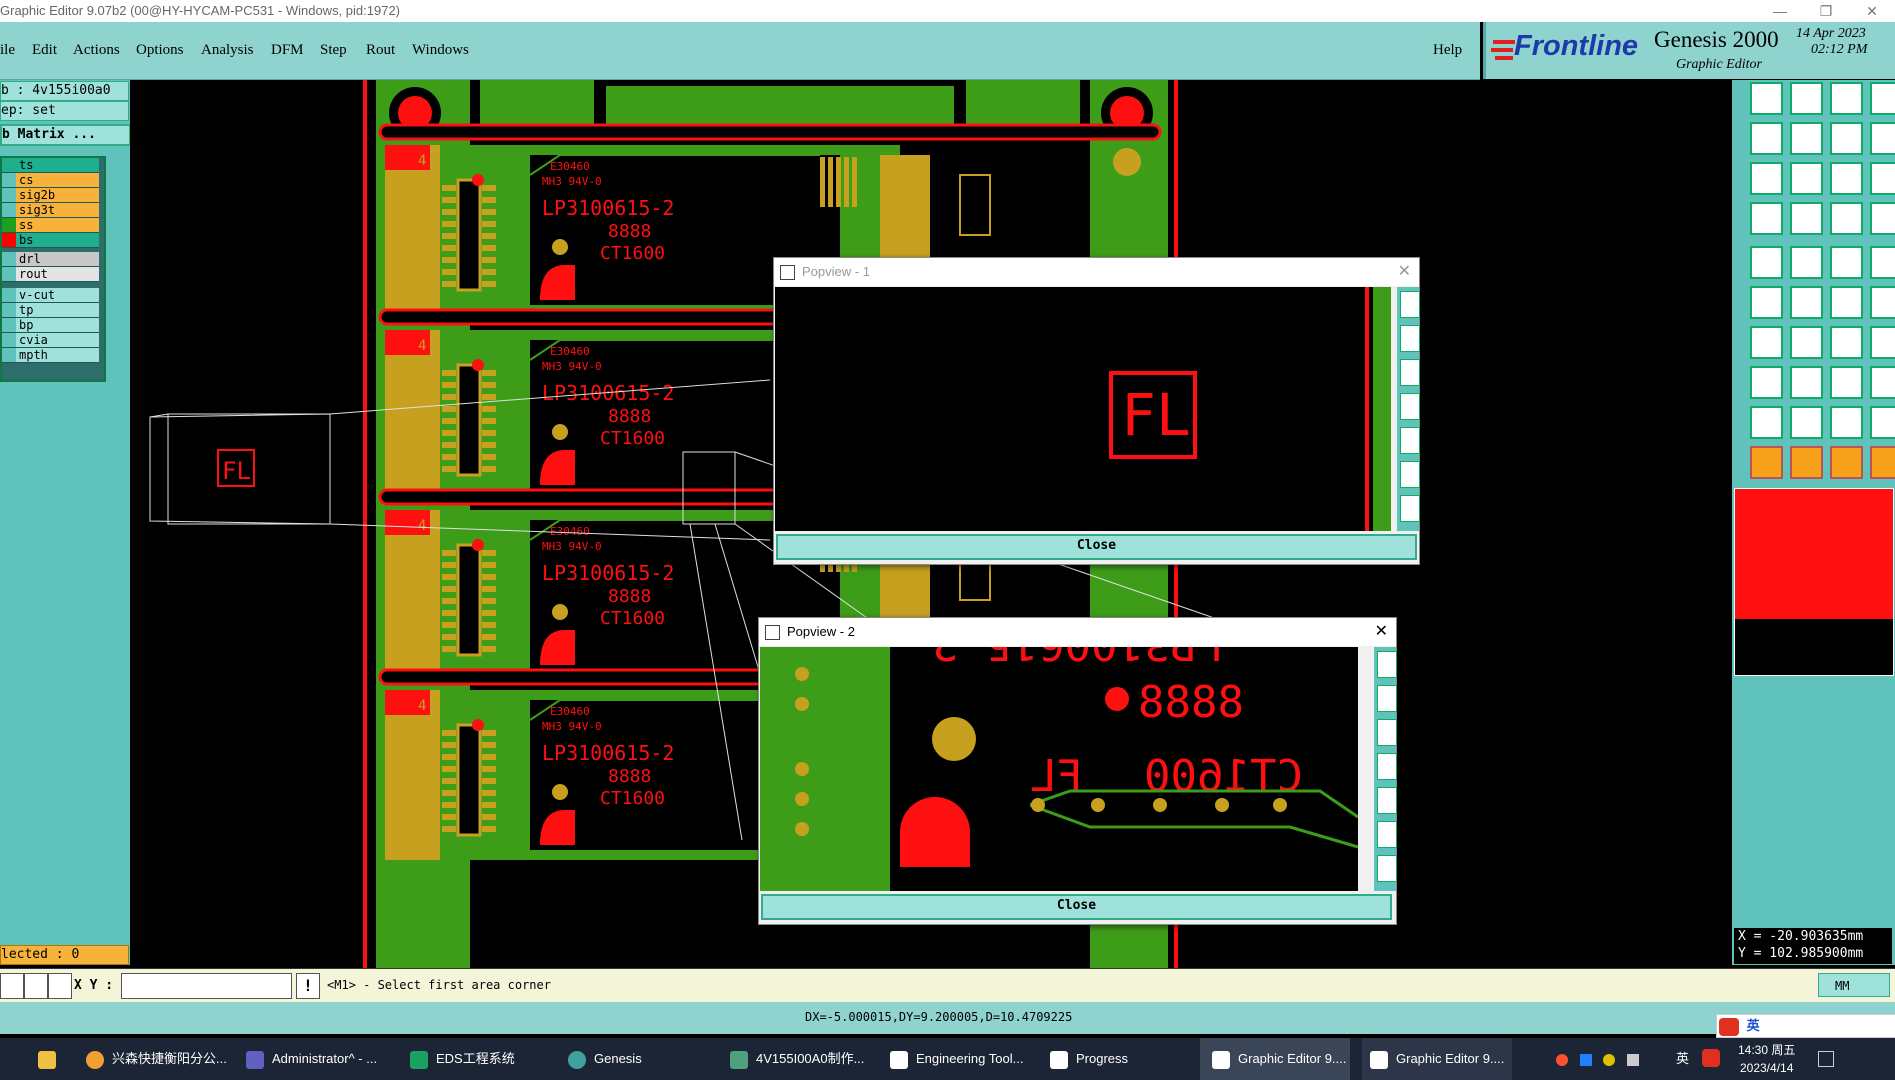 Image resolution: width=1895 pixels, height=1080 pixels. I want to click on popview-1-titlebar: Popview - 1 ✕, so click(1096, 272).